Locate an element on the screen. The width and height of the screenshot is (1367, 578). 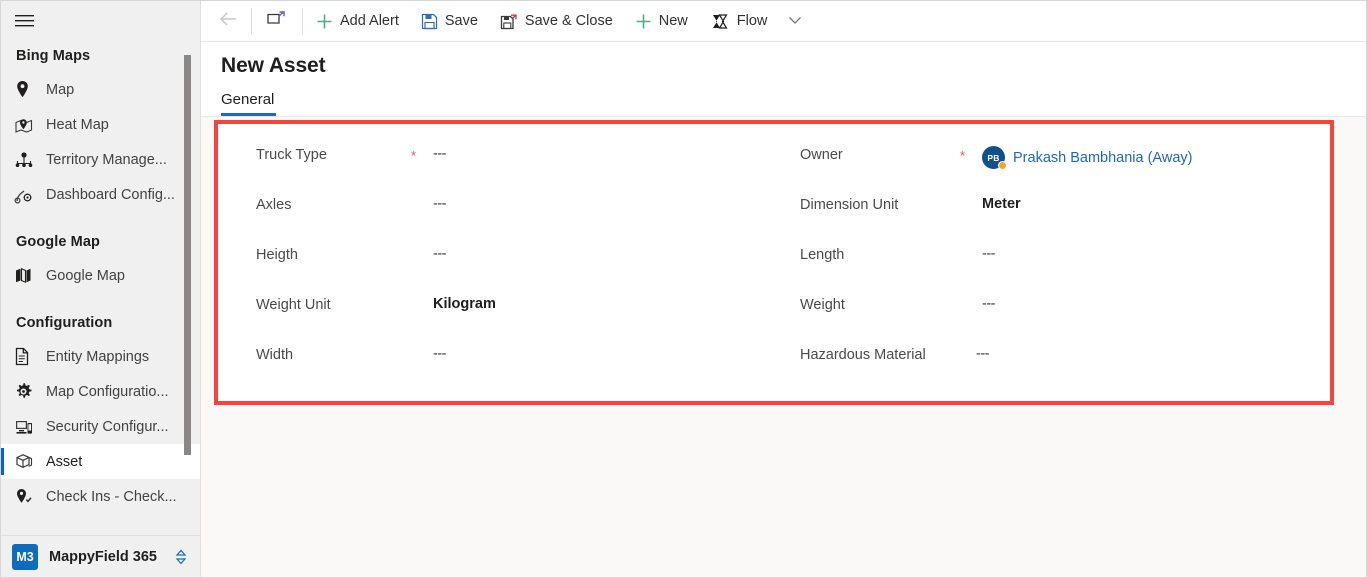
app-switcher: M3 MappyField 365 is located at coordinates (100, 556).